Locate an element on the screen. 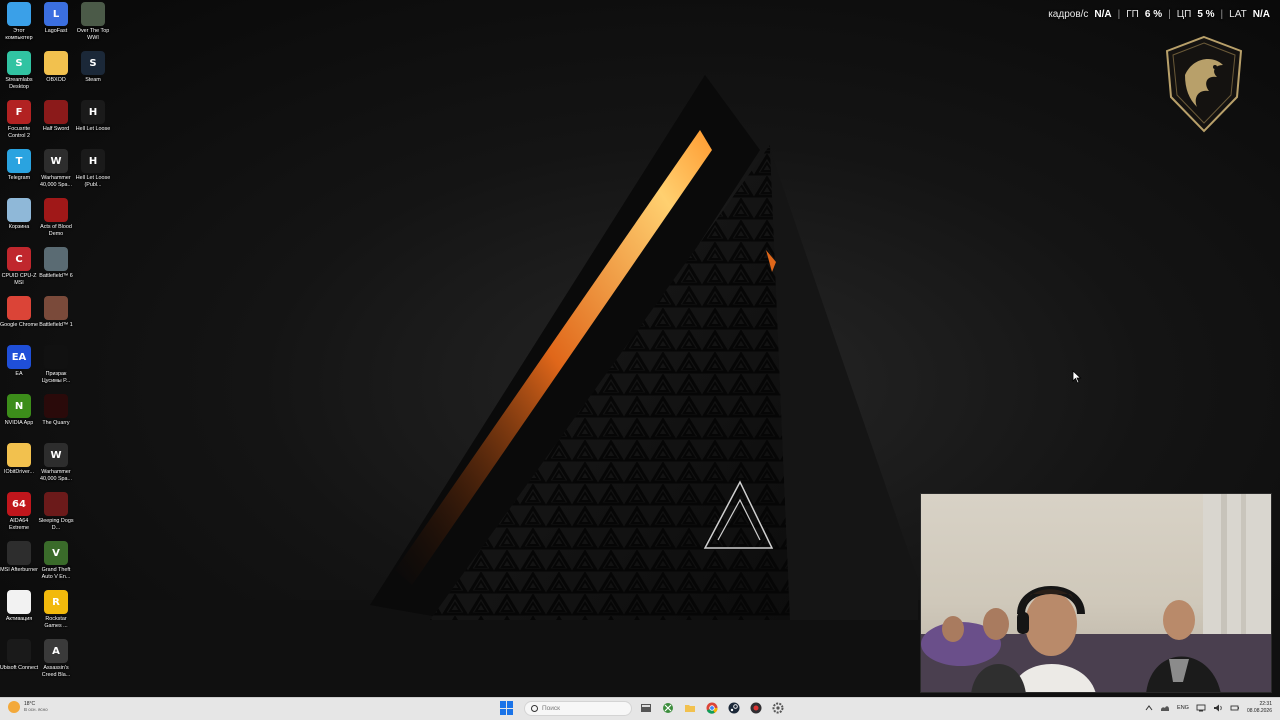 This screenshot has height=720, width=1280. performance-overlay: кадров/с N/A | ГП 6 % | ЦП 5 % | LAT N/A is located at coordinates (1159, 14).